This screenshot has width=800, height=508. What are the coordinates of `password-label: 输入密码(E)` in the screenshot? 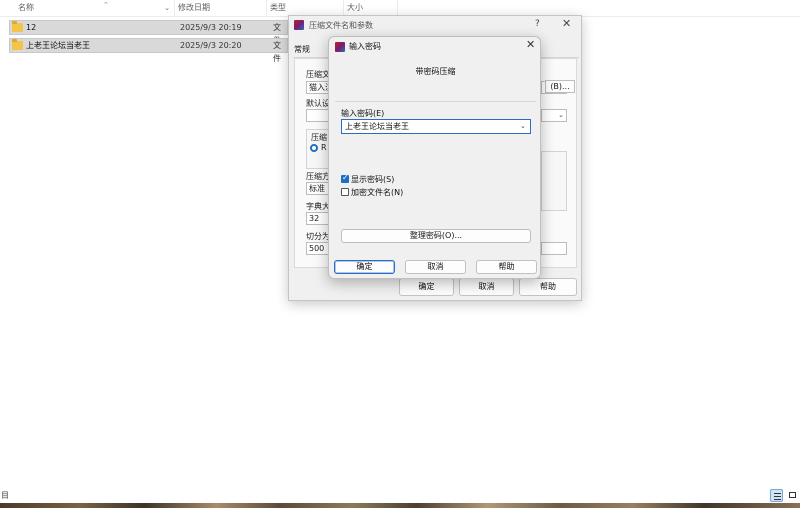 It's located at (363, 113).